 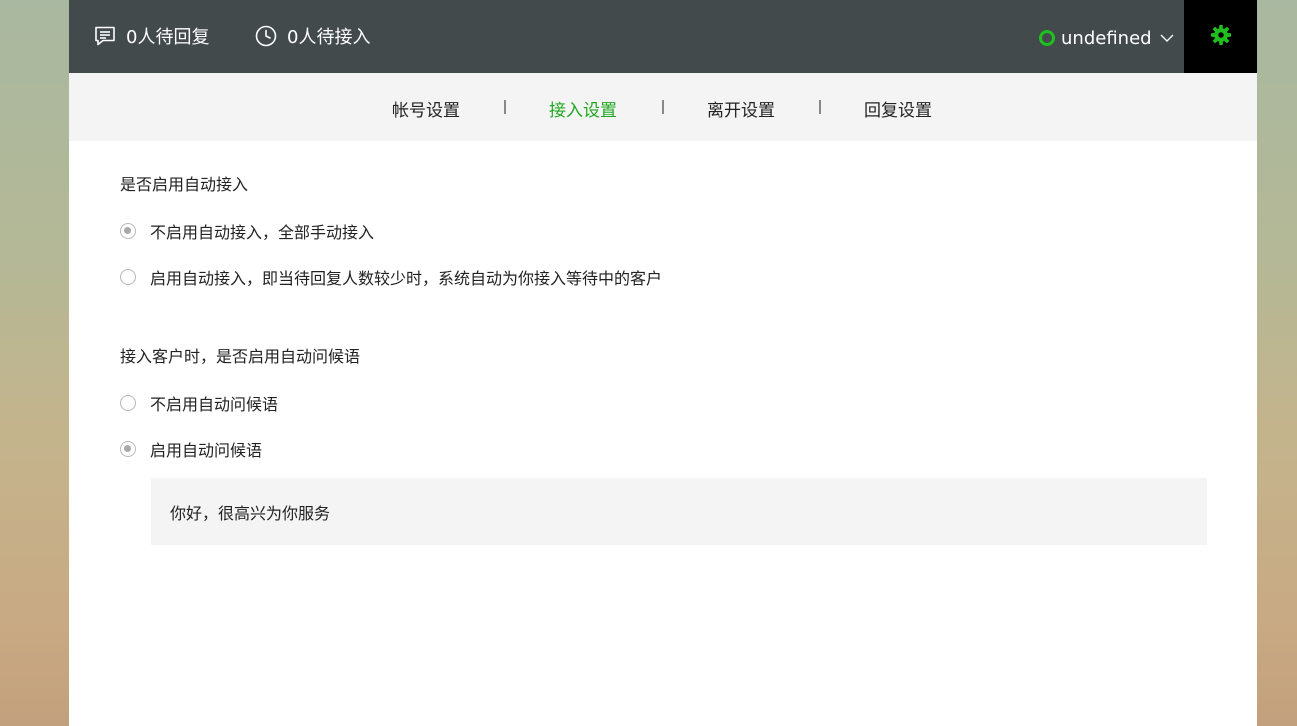 What do you see at coordinates (1047, 38) in the screenshot?
I see `online-status-icon` at bounding box center [1047, 38].